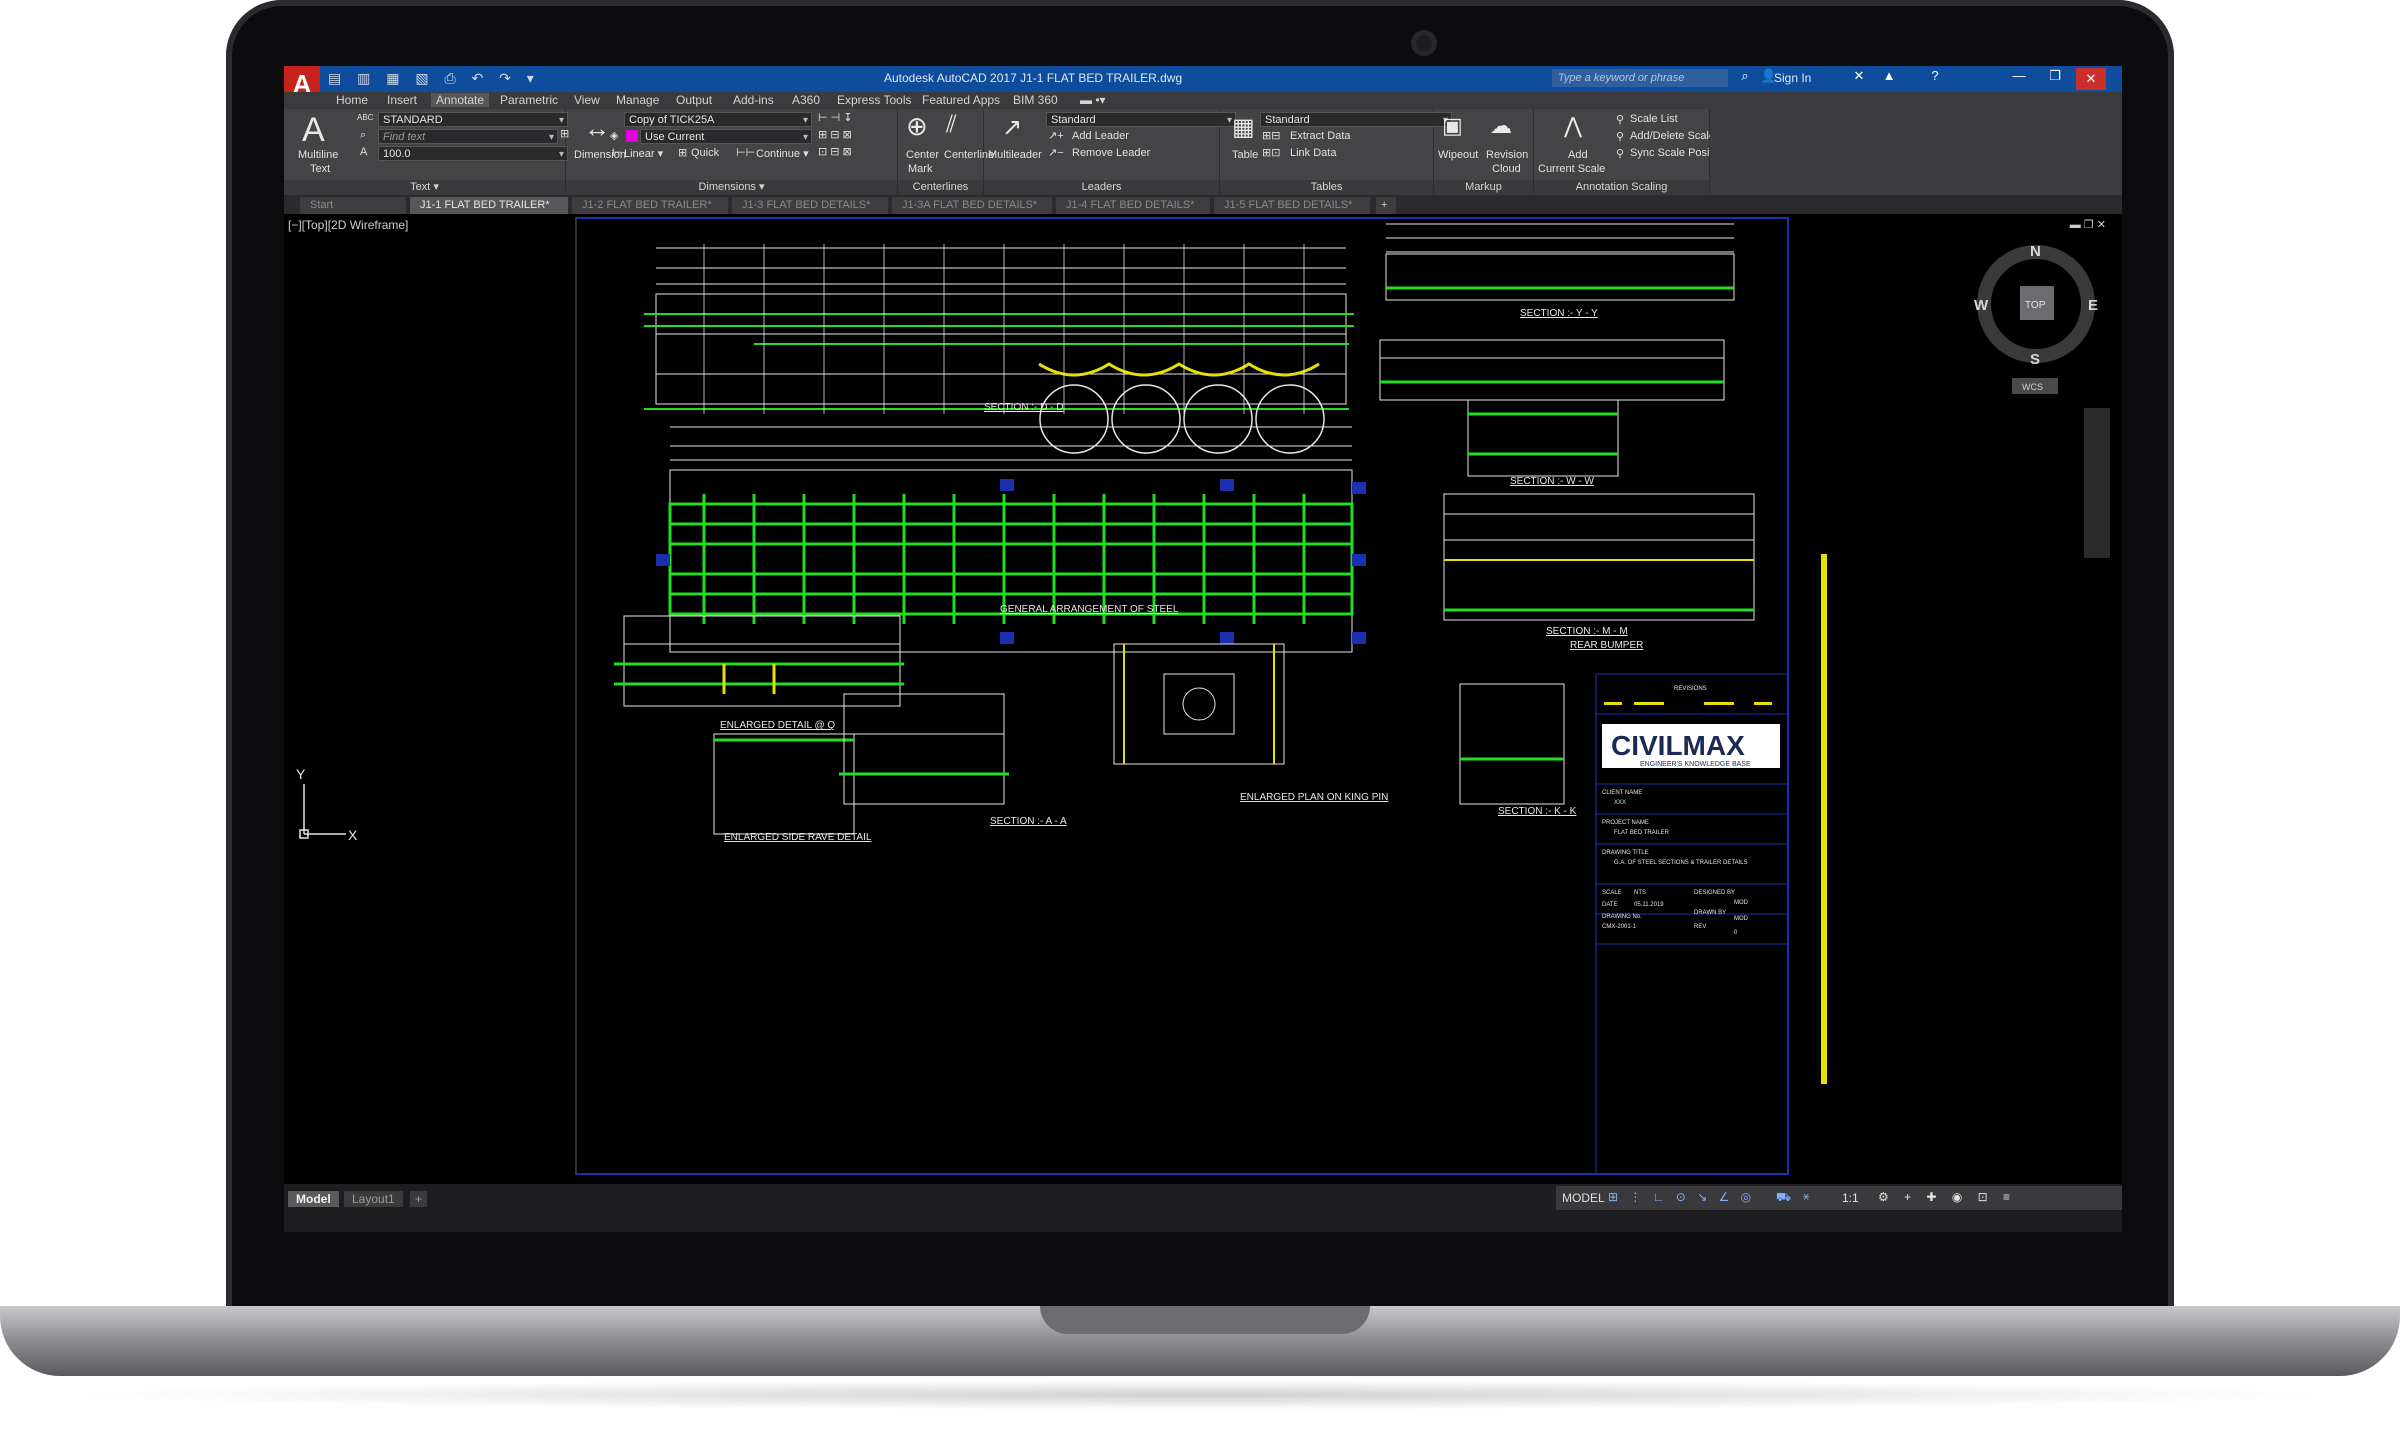  I want to click on viewcube-top: TOP, so click(2035, 305).